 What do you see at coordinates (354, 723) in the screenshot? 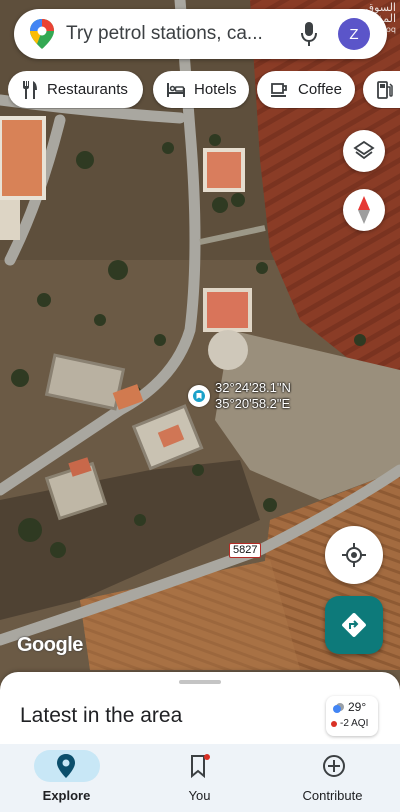
I see `aqi-text: -2 AQI` at bounding box center [354, 723].